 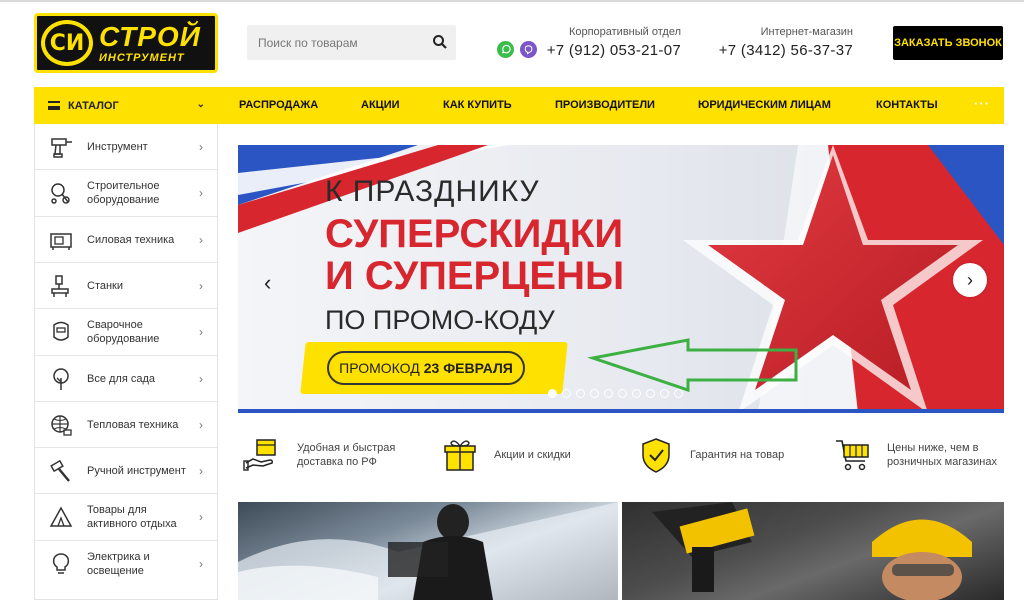 What do you see at coordinates (532, 455) in the screenshot?
I see `feature-label: Акции и скидки` at bounding box center [532, 455].